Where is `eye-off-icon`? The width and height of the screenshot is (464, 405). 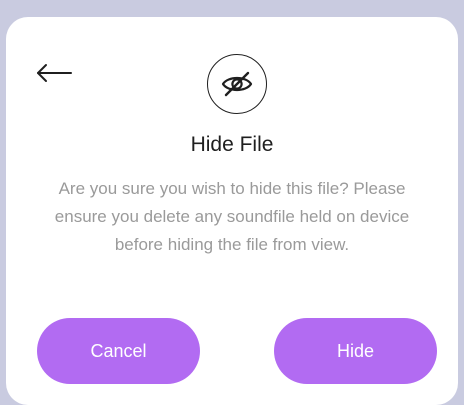
eye-off-icon is located at coordinates (237, 84).